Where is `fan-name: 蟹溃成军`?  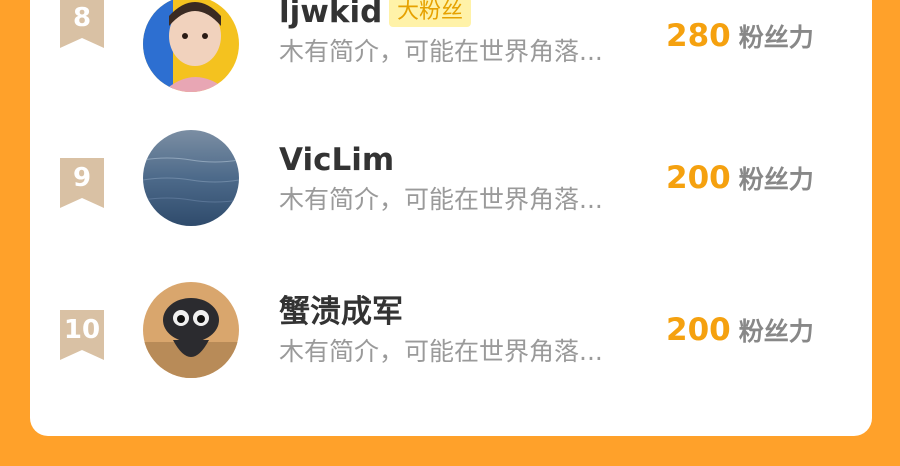 fan-name: 蟹溃成军 is located at coordinates (341, 312).